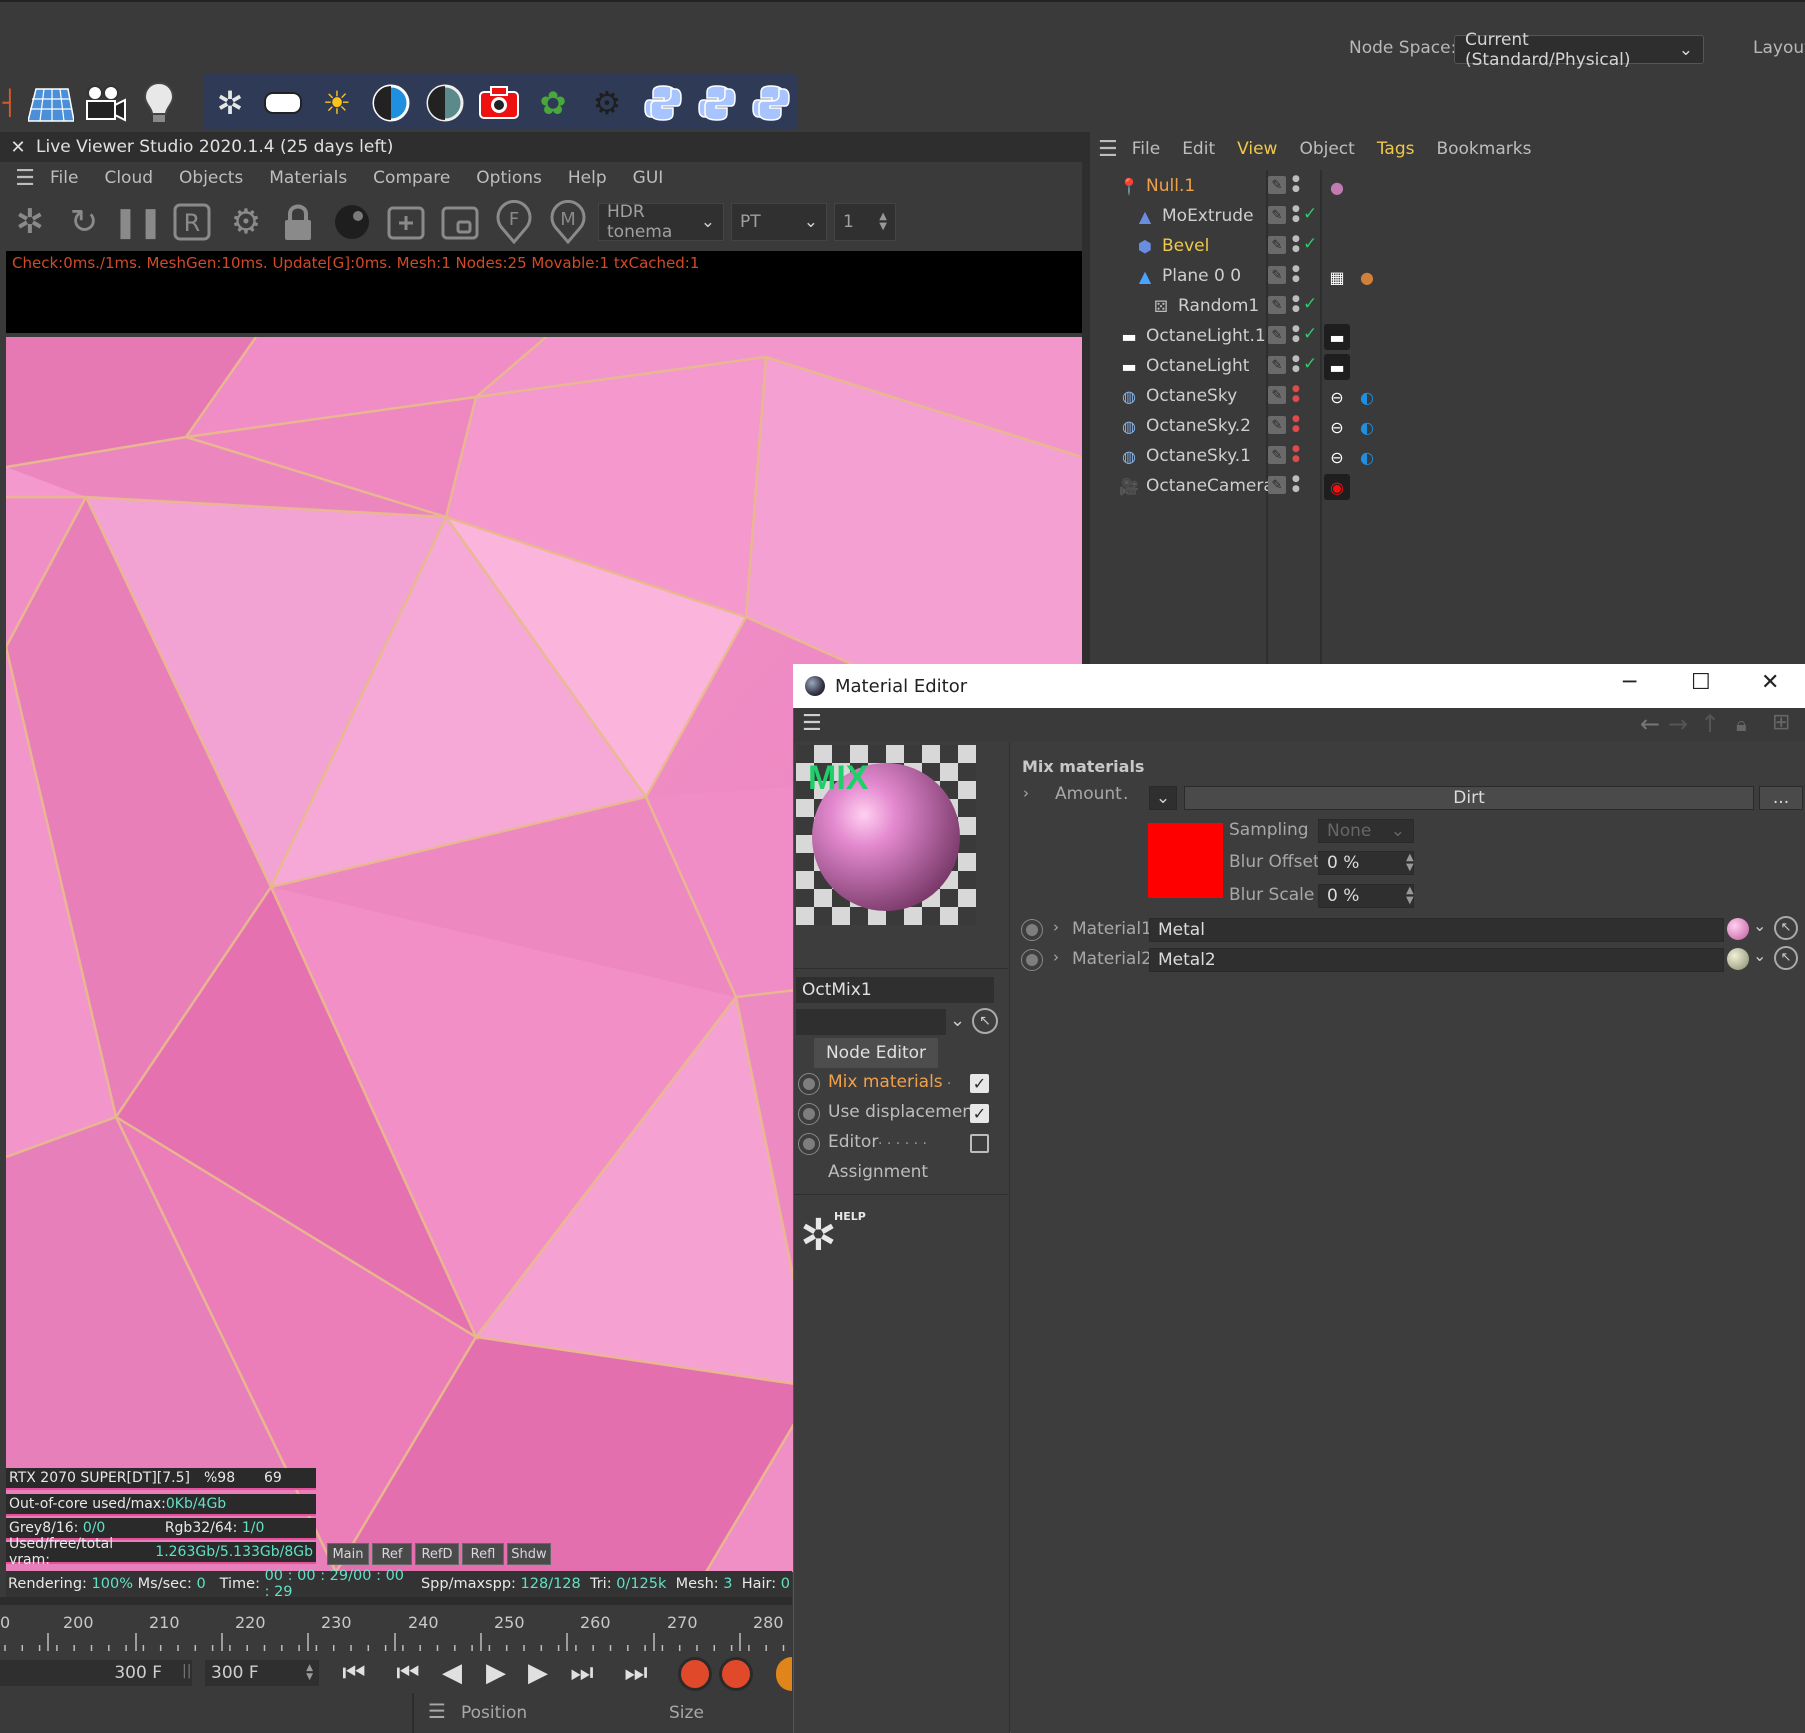 This screenshot has height=1733, width=1805. What do you see at coordinates (695, 1674) in the screenshot?
I see `record-keyframe-icon` at bounding box center [695, 1674].